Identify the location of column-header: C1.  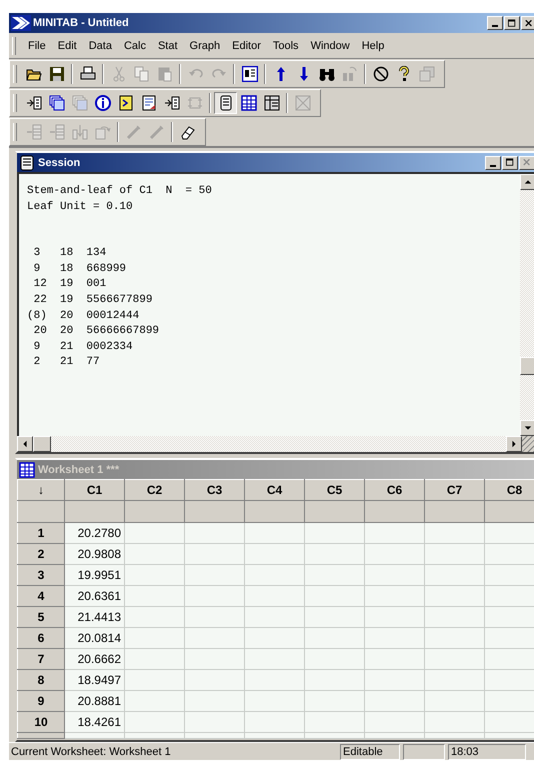
(94, 490).